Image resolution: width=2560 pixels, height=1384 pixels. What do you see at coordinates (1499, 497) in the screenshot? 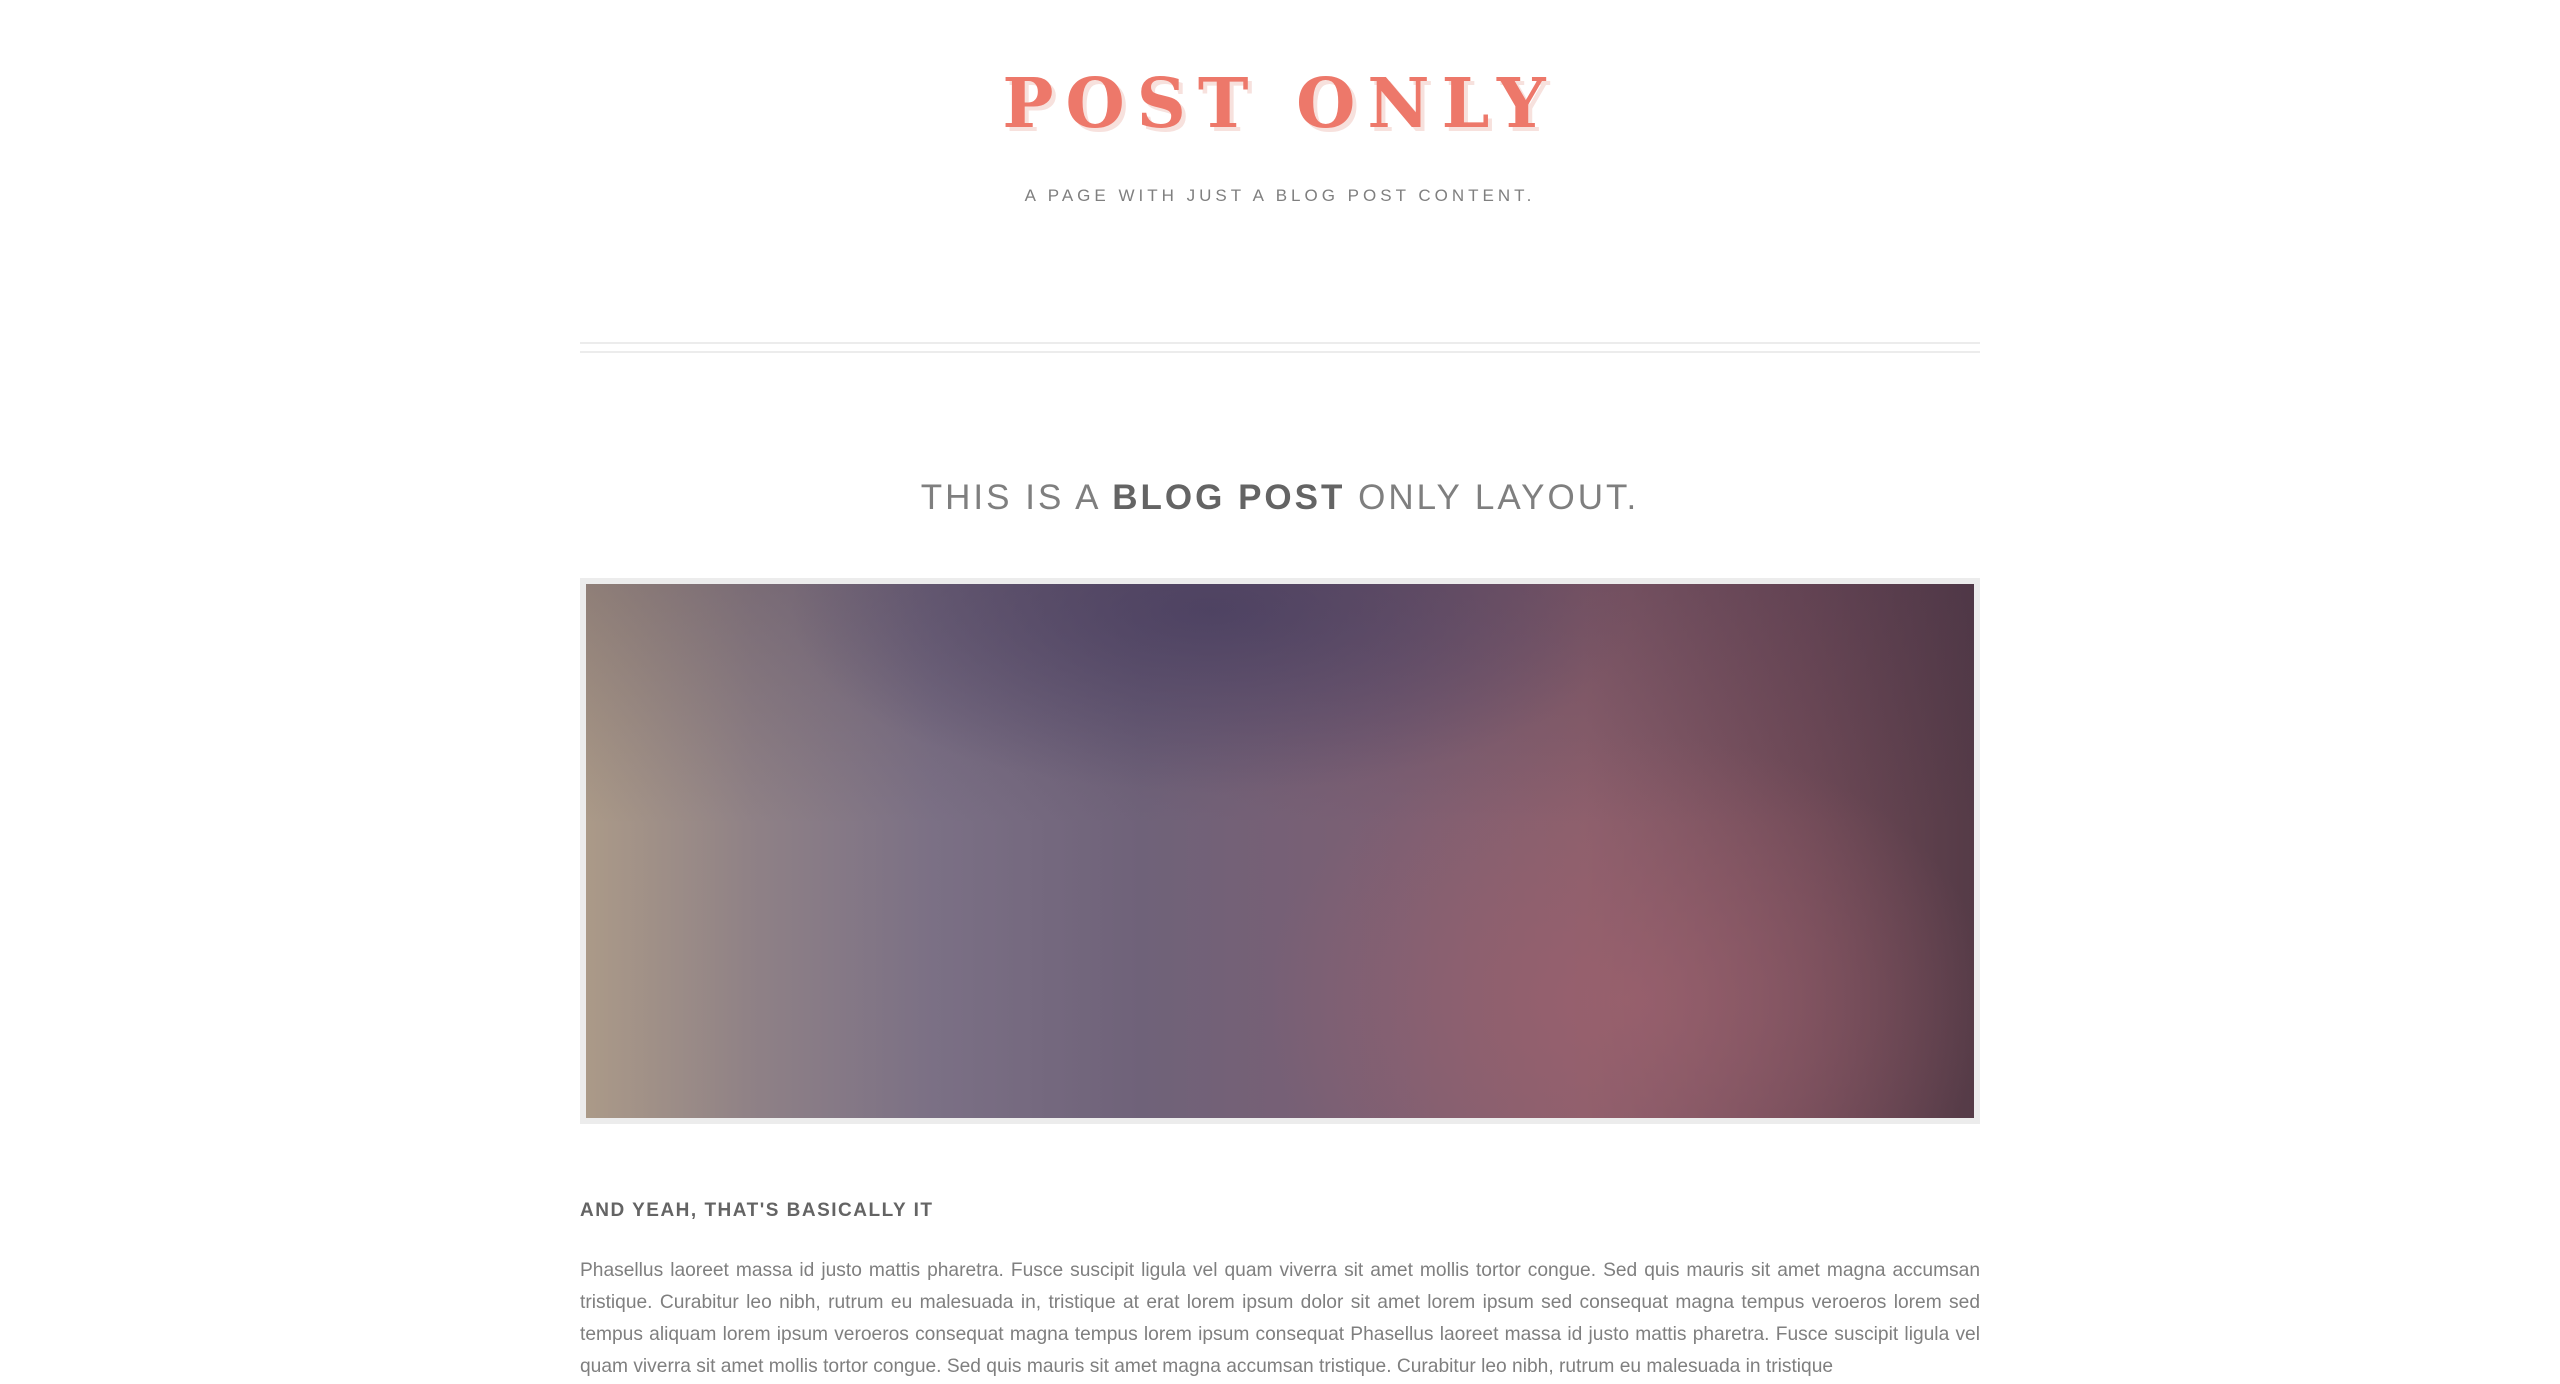
I see `post-title-suffix: ONLY LAYOUT.` at bounding box center [1499, 497].